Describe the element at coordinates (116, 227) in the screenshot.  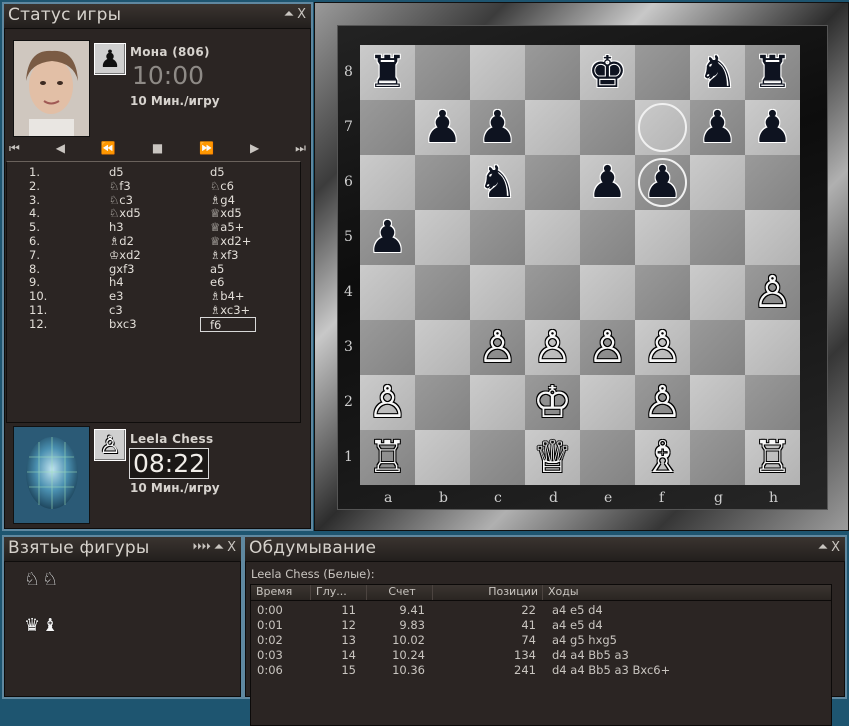
I see `white-move: h3` at that location.